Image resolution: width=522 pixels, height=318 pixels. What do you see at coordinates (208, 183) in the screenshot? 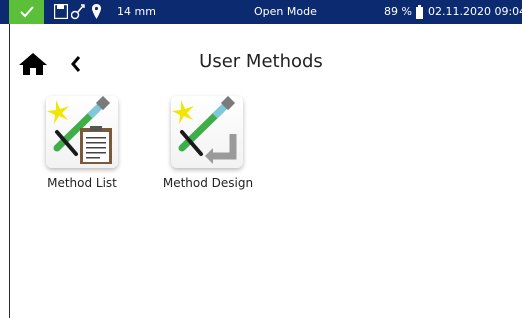
I see `method-design-label: Method Design` at bounding box center [208, 183].